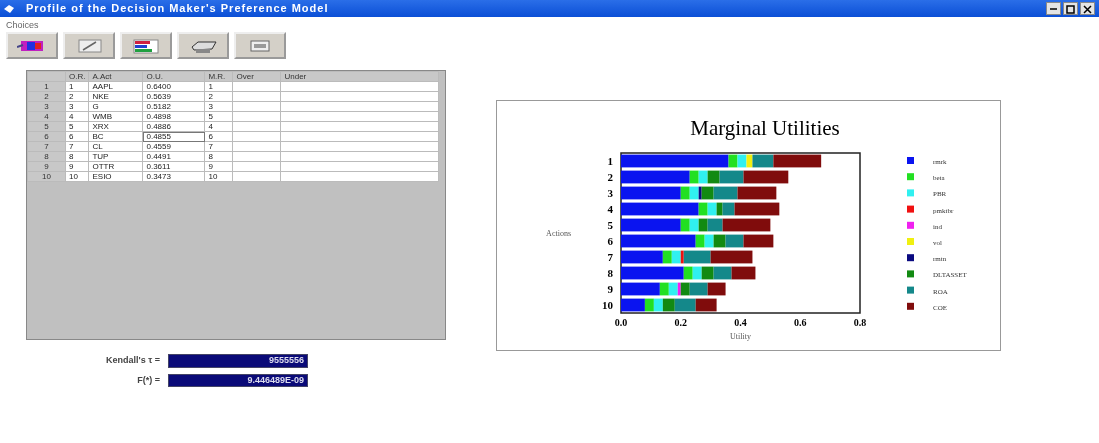 The height and width of the screenshot is (443, 1099). I want to click on column-header: O.U., so click(173, 76).